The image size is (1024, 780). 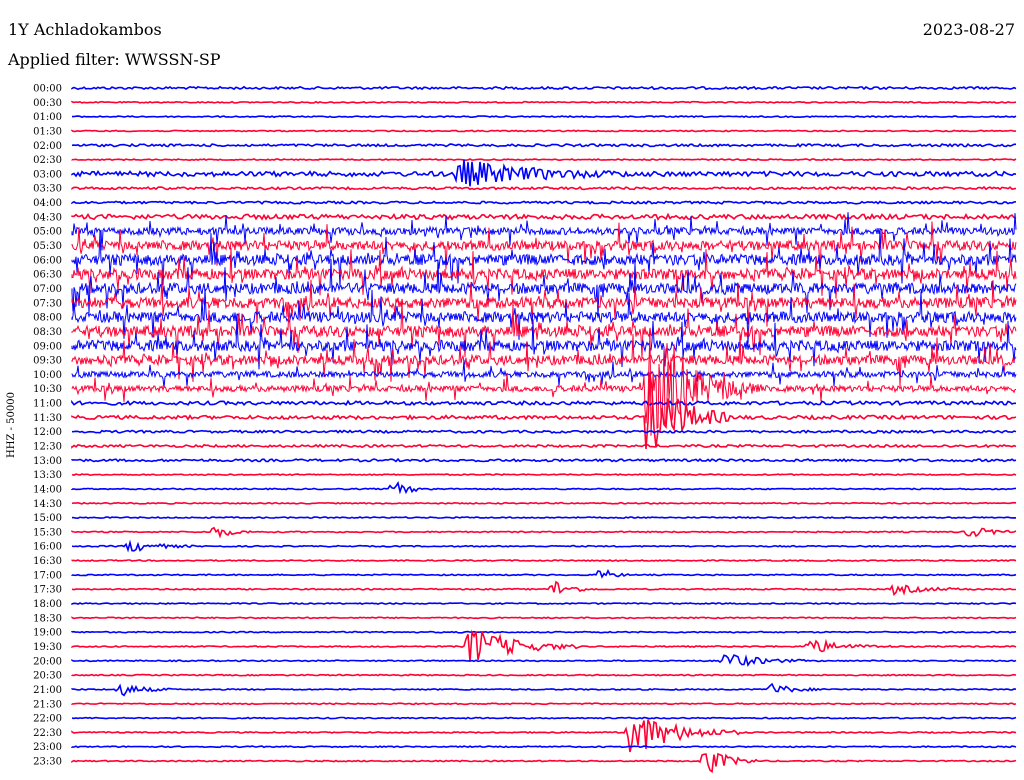 I want to click on trace-time-label: 23:00, so click(x=47, y=747).